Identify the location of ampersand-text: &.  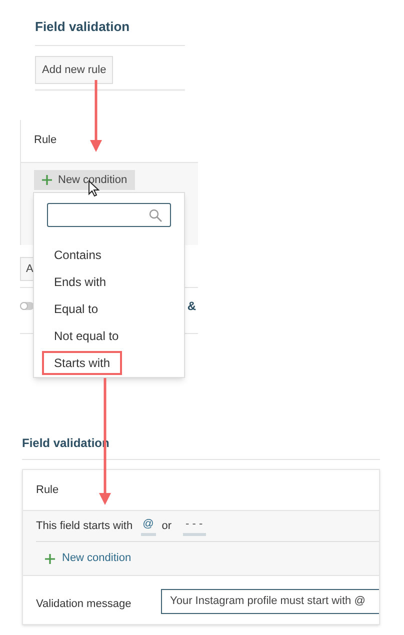
(191, 306).